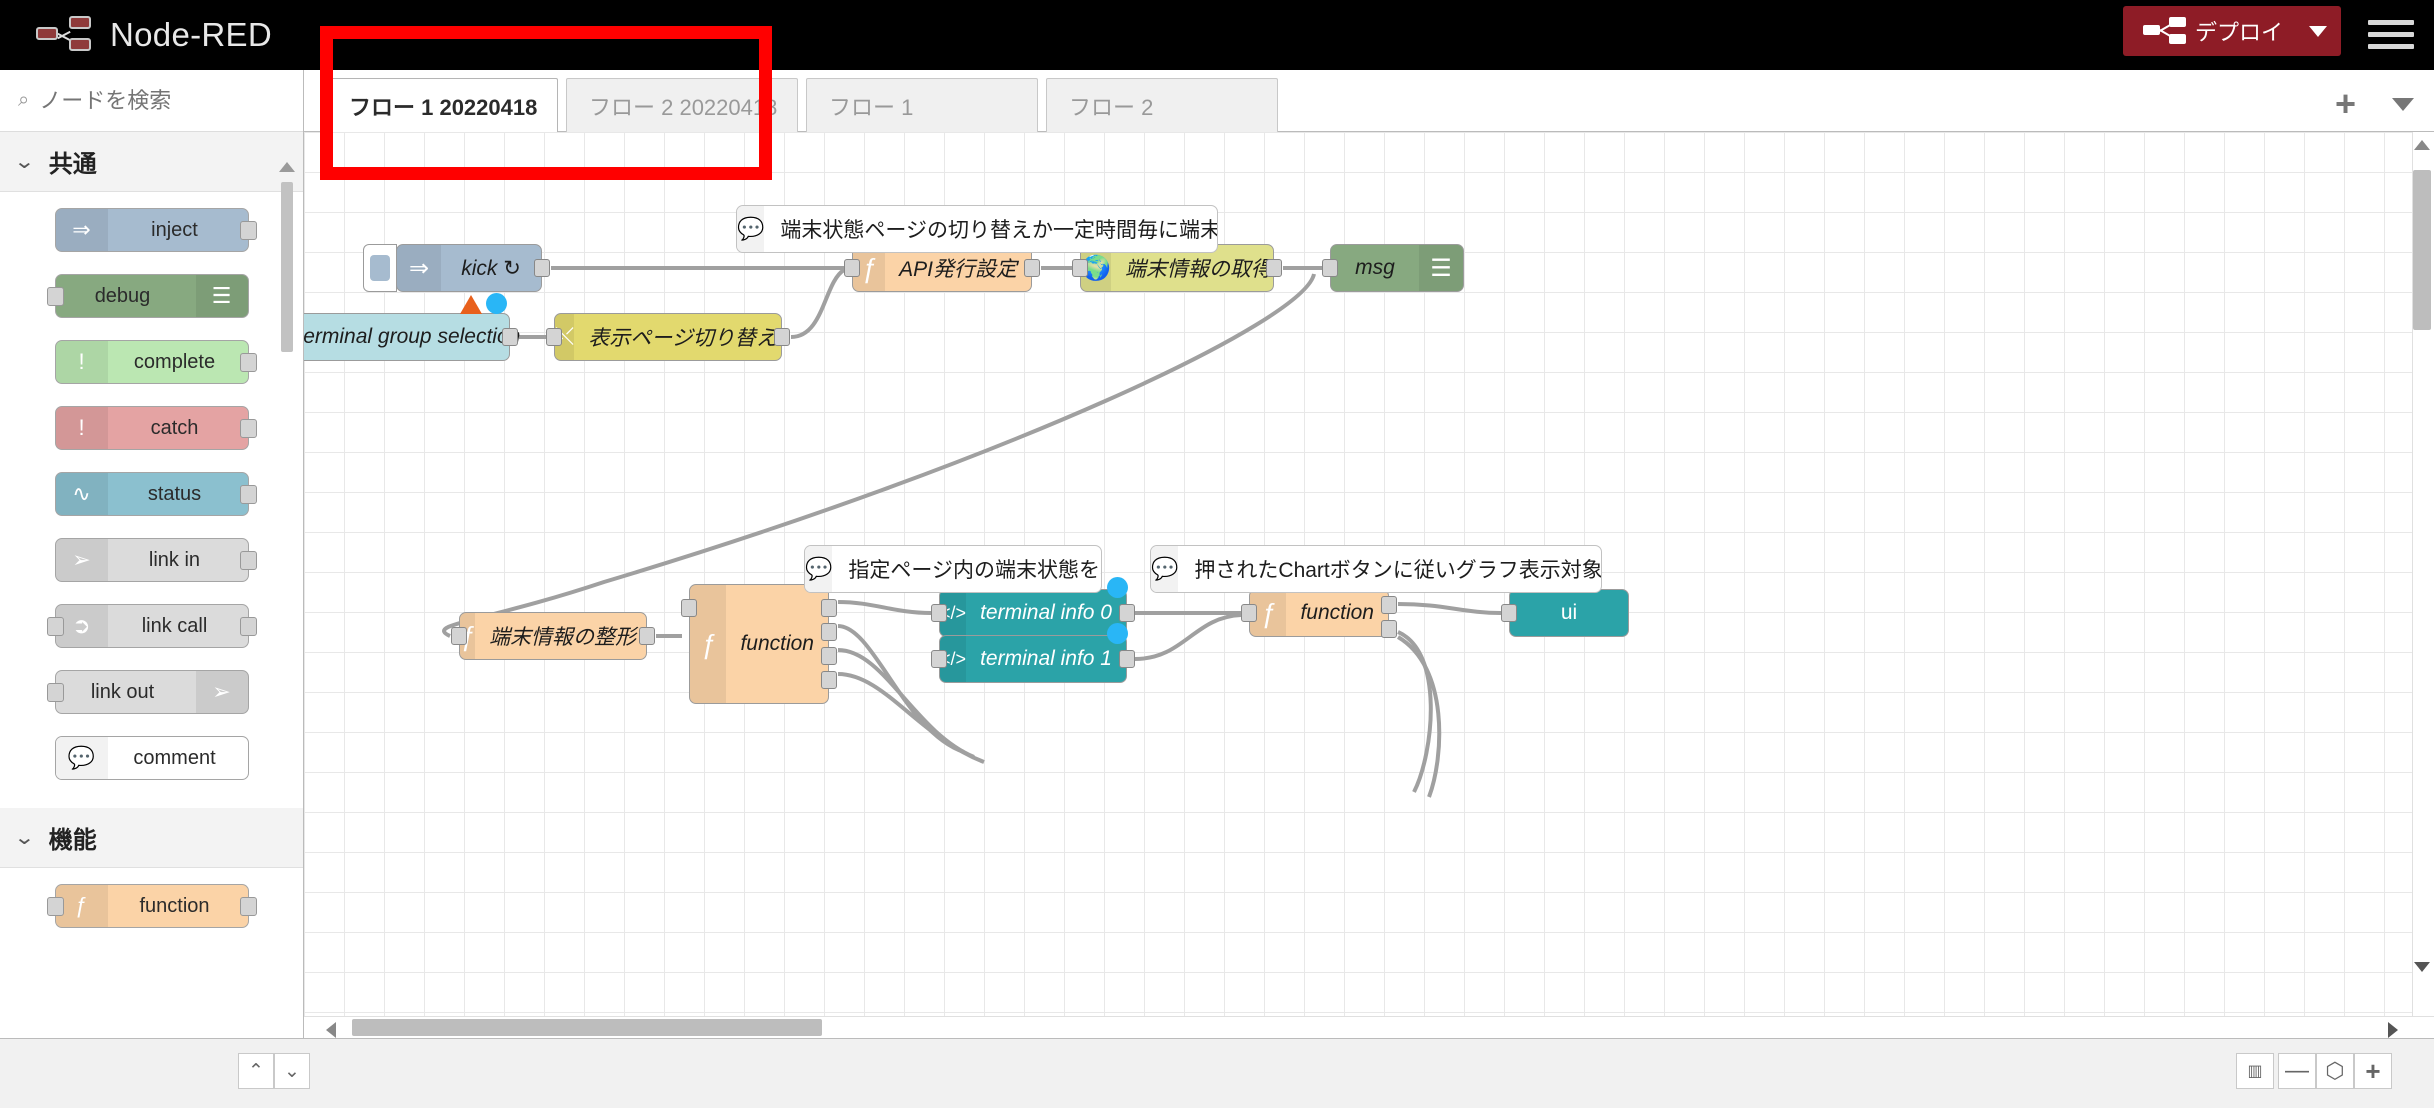 Image resolution: width=2434 pixels, height=1108 pixels. Describe the element at coordinates (380, 268) in the screenshot. I see `inject-trigger-button` at that location.